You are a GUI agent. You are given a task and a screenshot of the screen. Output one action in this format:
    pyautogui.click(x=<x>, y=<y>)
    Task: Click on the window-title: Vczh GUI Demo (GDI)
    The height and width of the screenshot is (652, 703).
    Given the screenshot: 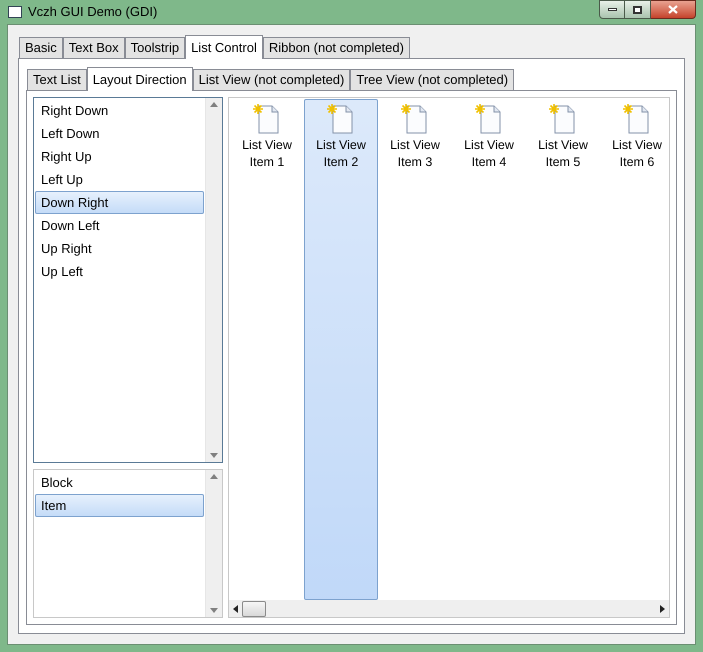 What is the action you would take?
    pyautogui.click(x=93, y=12)
    